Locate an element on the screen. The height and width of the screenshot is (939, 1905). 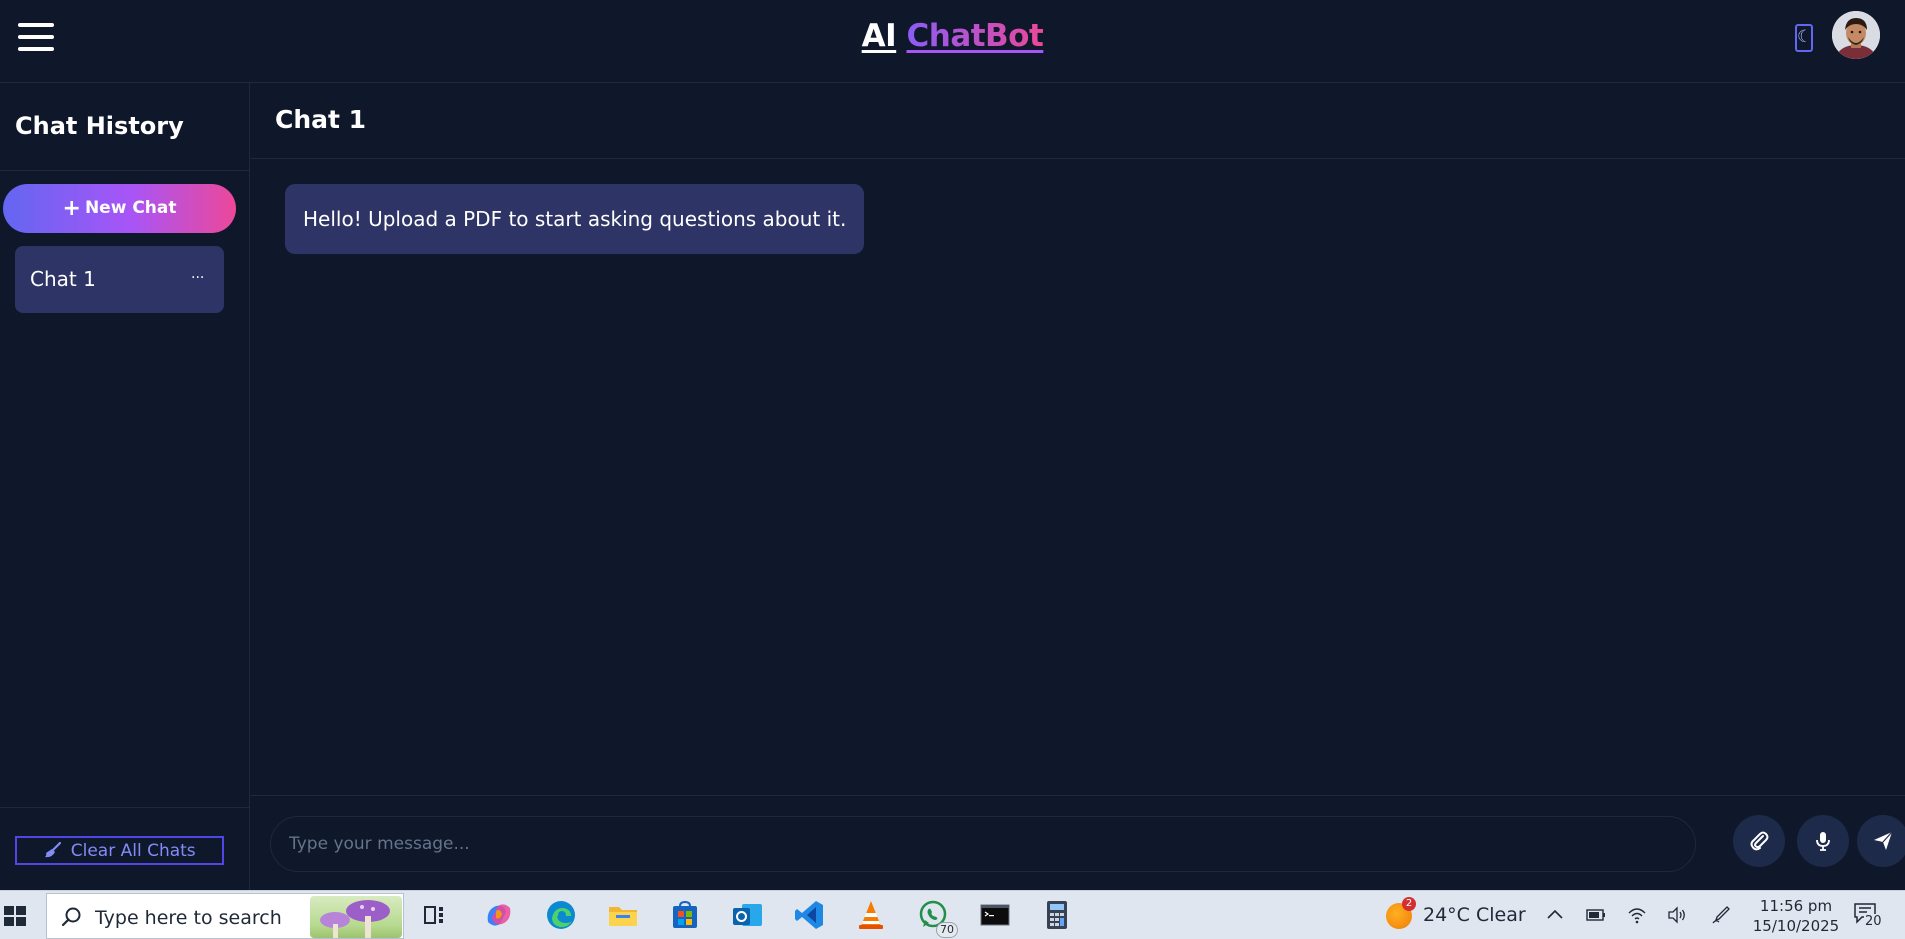
weather-widget: 2 24°C Clear is located at coordinates (1456, 915).